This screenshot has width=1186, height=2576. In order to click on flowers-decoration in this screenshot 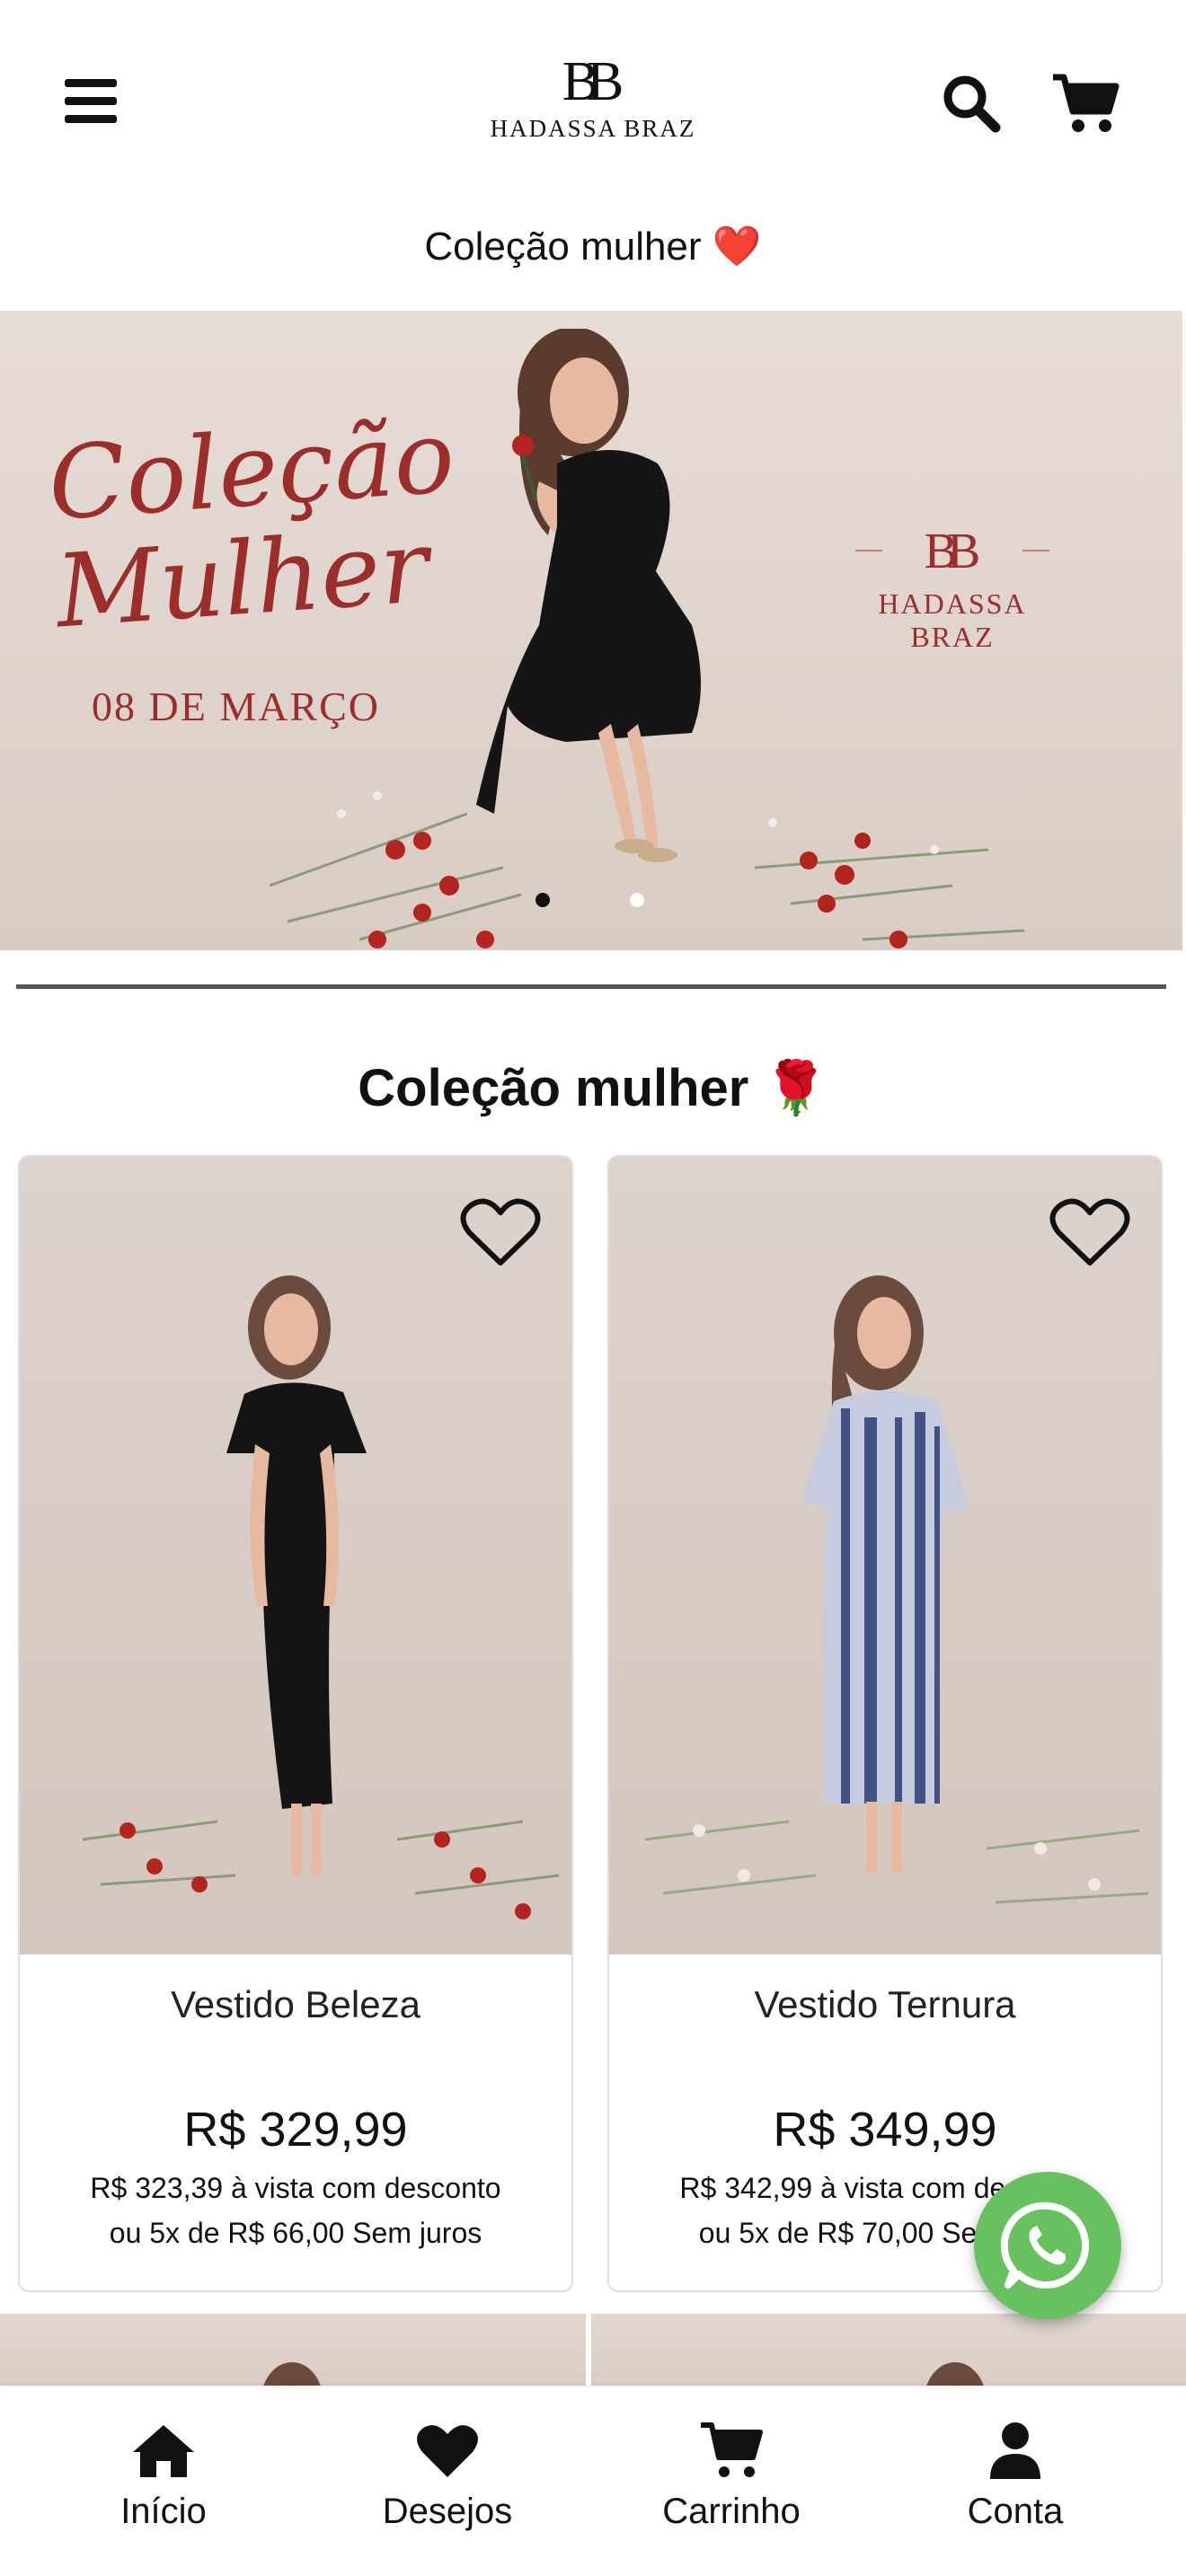, I will do `click(647, 869)`.